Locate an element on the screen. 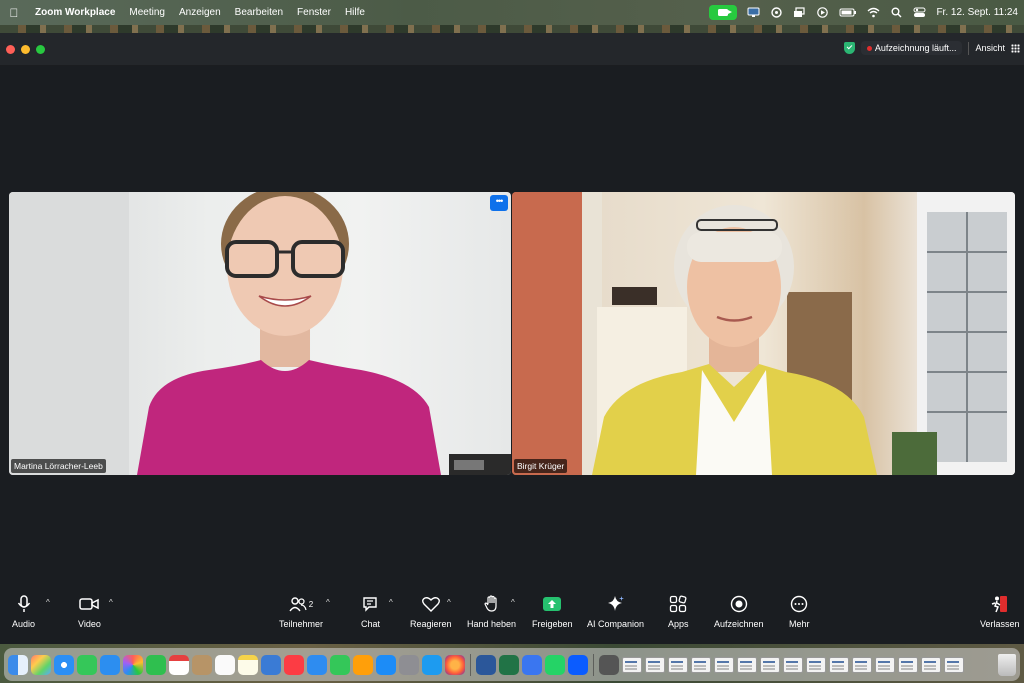  system-settings-app-icon is located at coordinates (409, 664).